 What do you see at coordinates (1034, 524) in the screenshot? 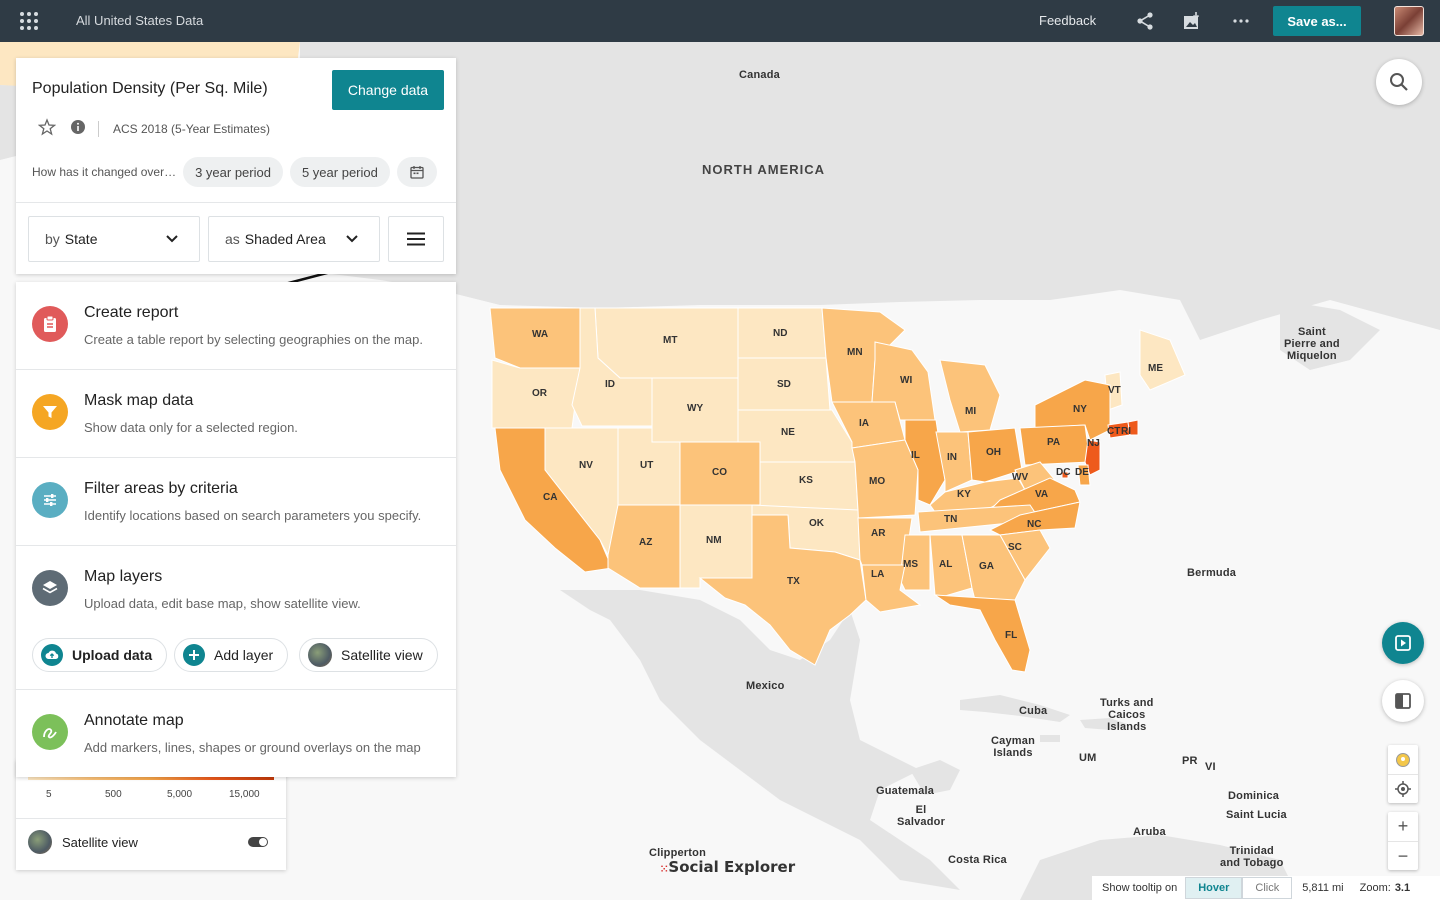
I see `state-label-nc: NC` at bounding box center [1034, 524].